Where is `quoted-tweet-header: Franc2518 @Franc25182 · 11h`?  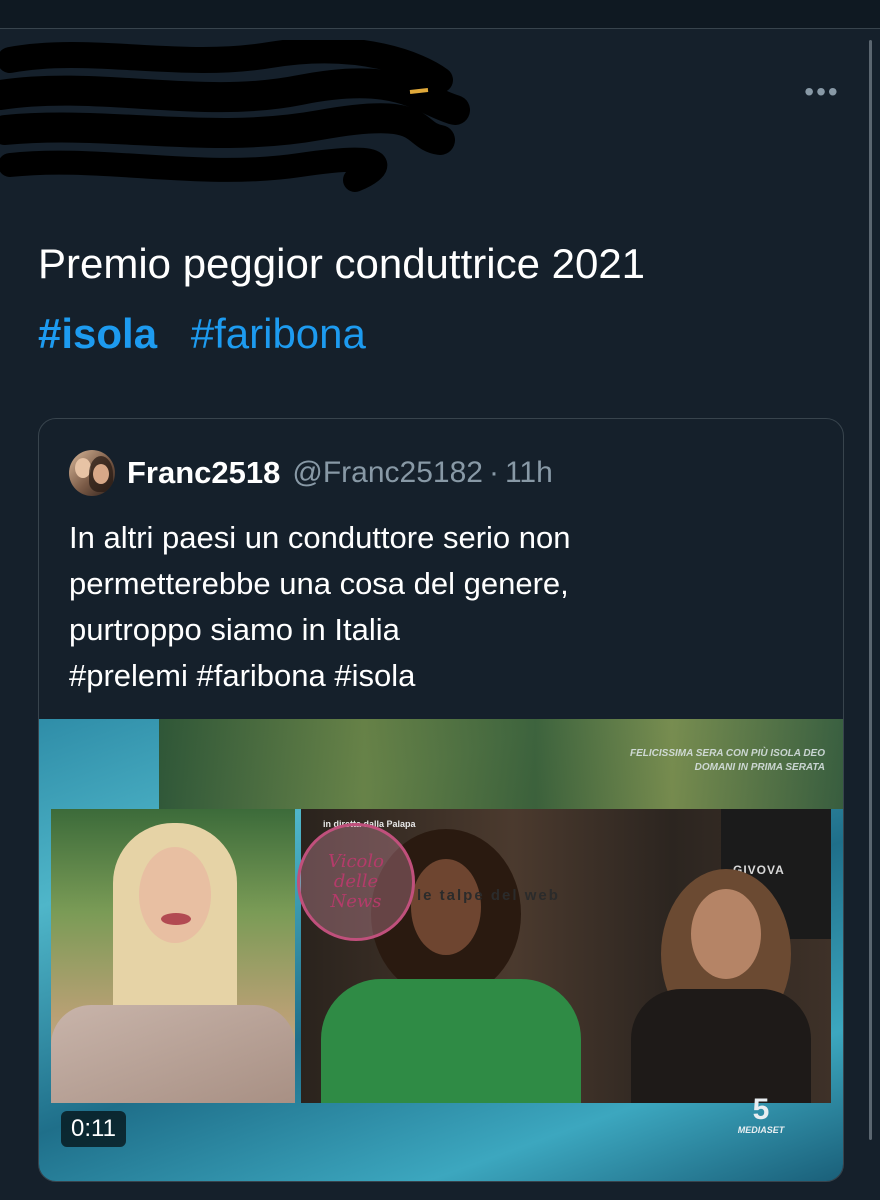
quoted-tweet-header: Franc2518 @Franc25182 · 11h is located at coordinates (311, 473).